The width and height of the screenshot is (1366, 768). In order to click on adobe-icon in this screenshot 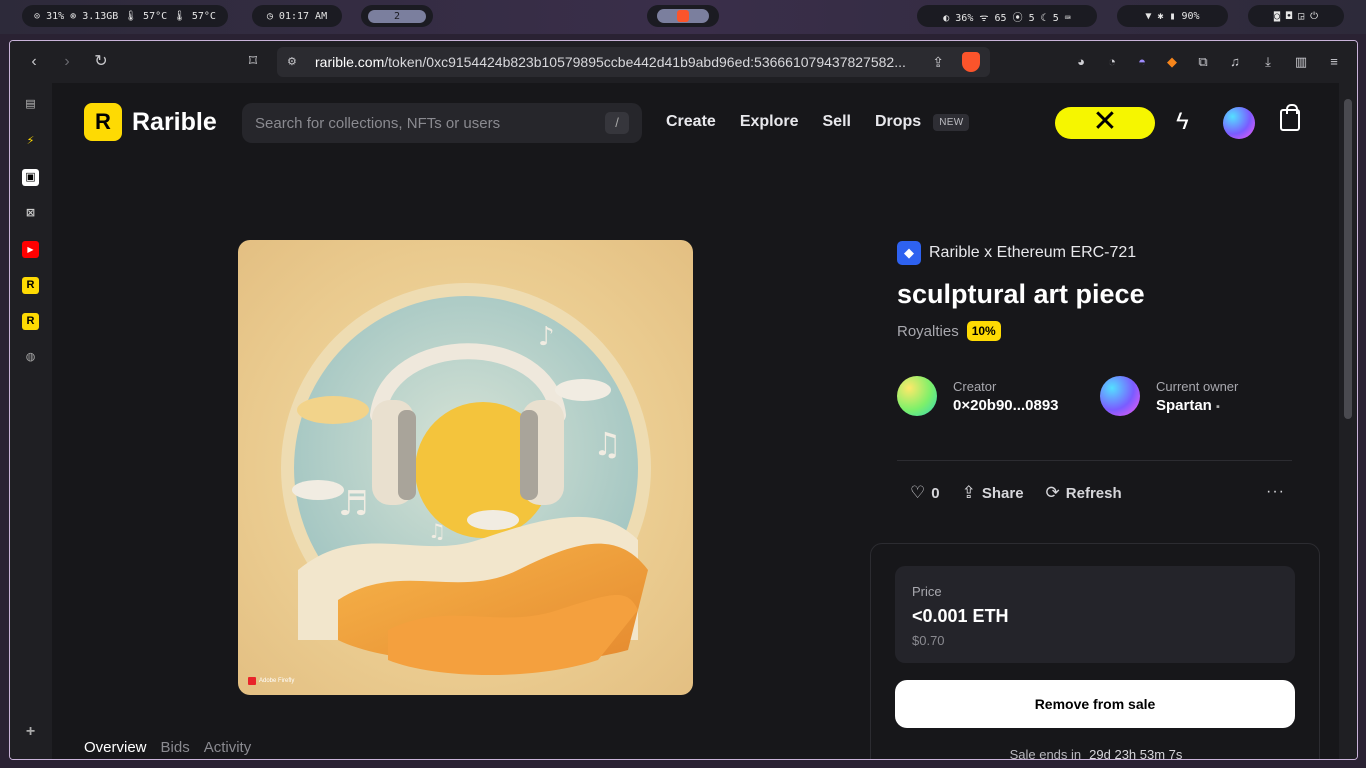, I will do `click(252, 681)`.